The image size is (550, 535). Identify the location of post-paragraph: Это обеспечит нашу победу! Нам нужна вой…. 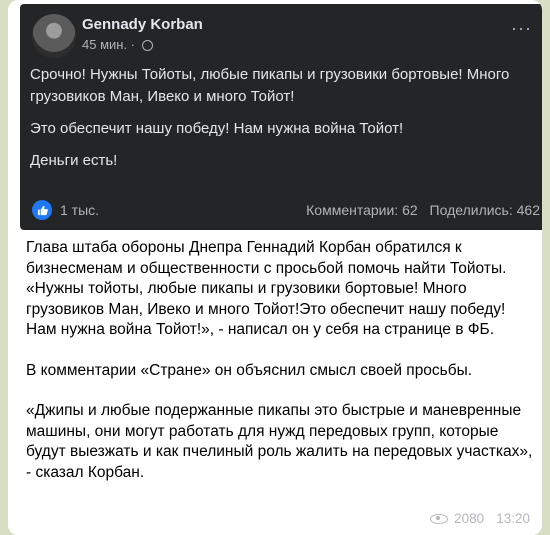
(217, 128).